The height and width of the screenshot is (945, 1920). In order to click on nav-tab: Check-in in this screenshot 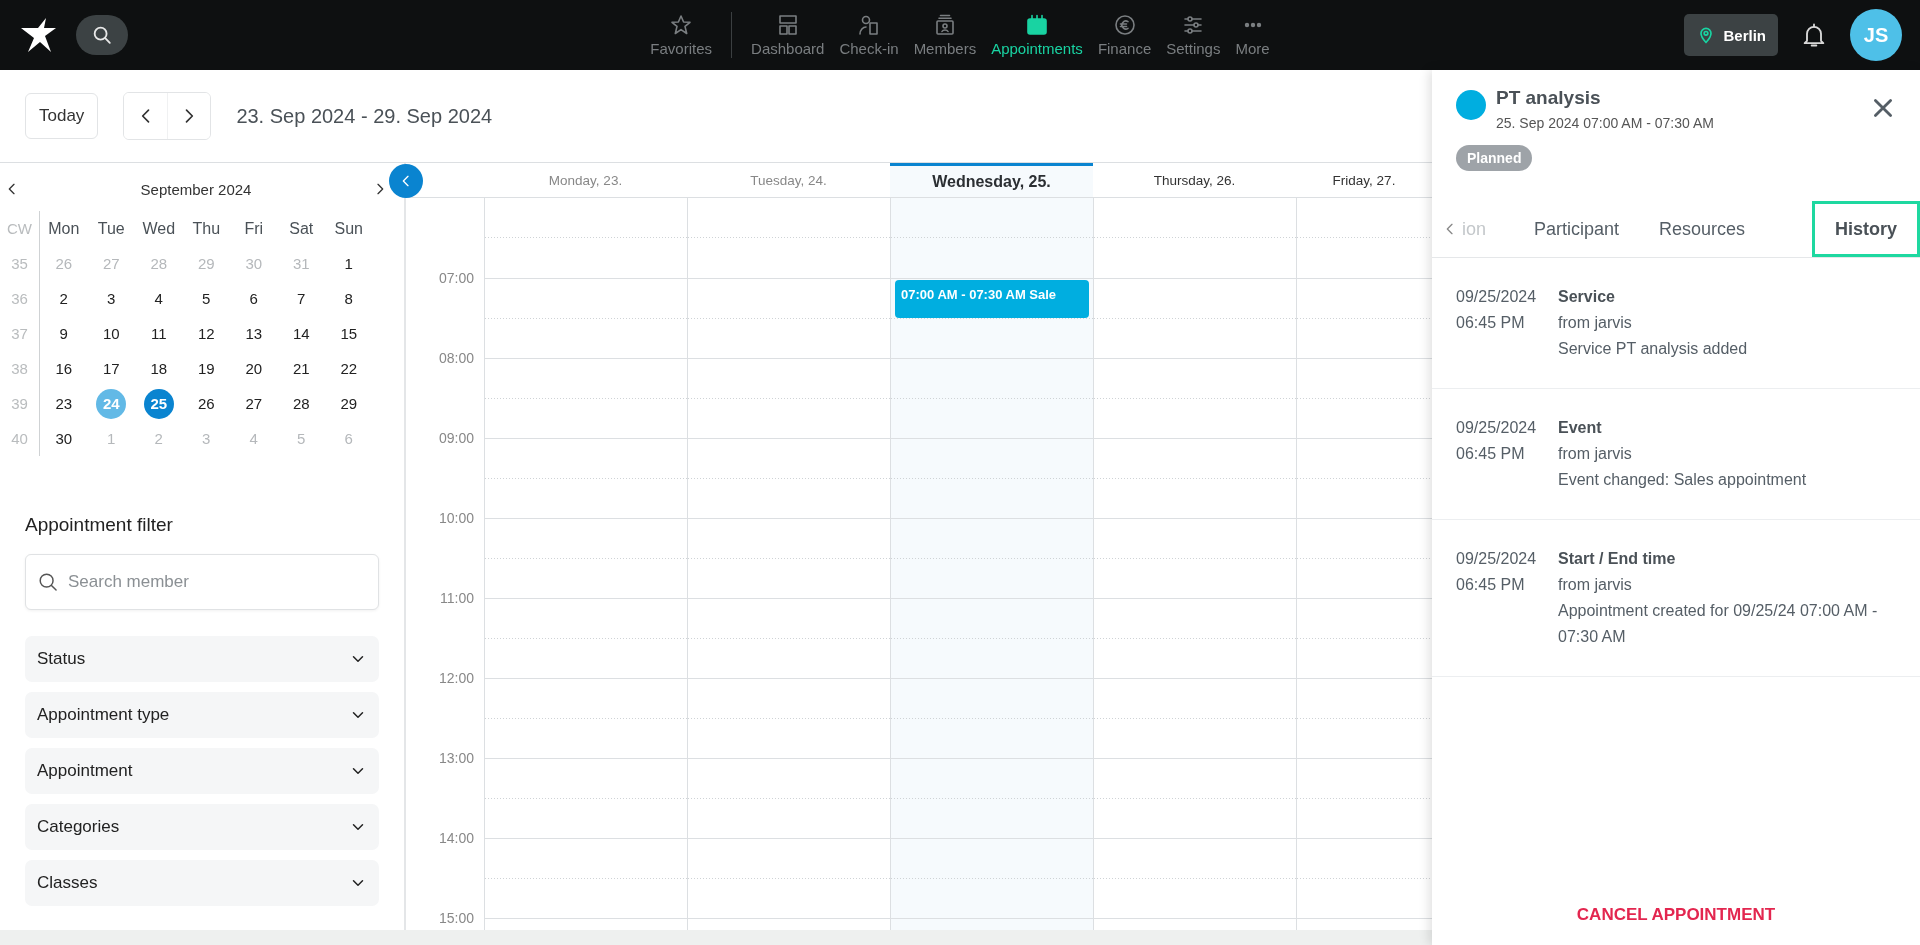, I will do `click(869, 35)`.